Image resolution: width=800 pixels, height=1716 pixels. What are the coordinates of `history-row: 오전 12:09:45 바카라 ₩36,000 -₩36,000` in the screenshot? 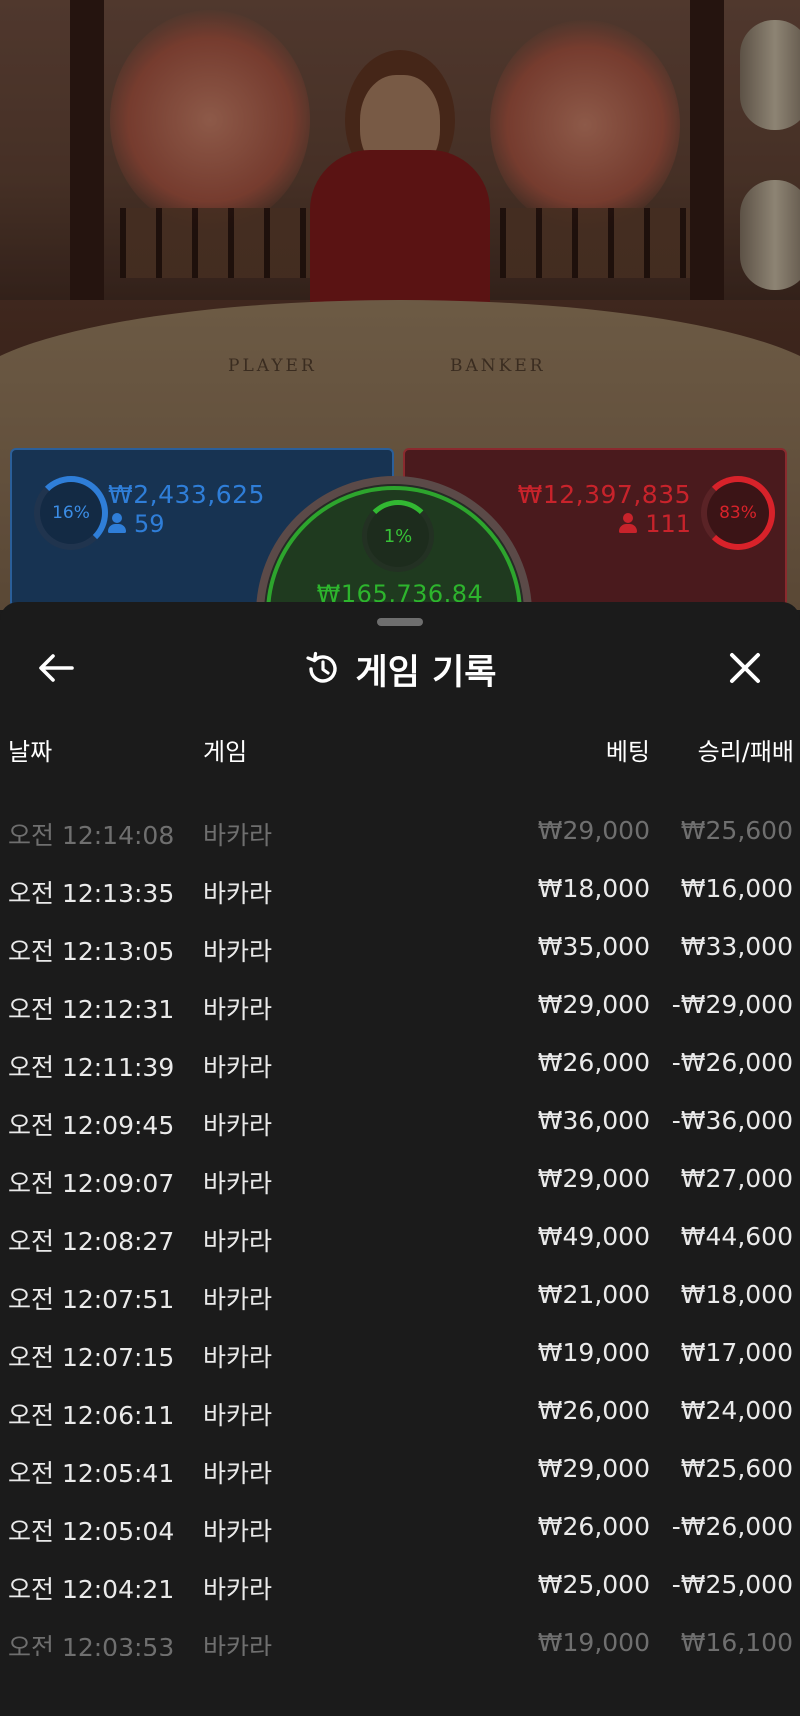 It's located at (400, 1121).